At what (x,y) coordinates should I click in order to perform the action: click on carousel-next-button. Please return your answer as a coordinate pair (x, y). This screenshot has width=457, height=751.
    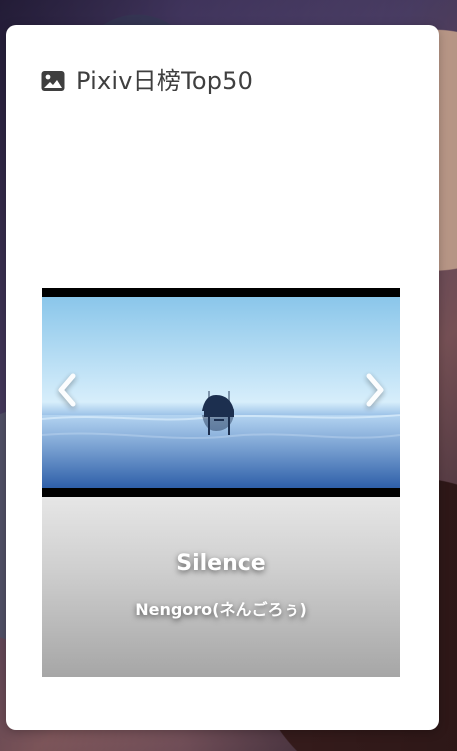
    Looking at the image, I should click on (374, 392).